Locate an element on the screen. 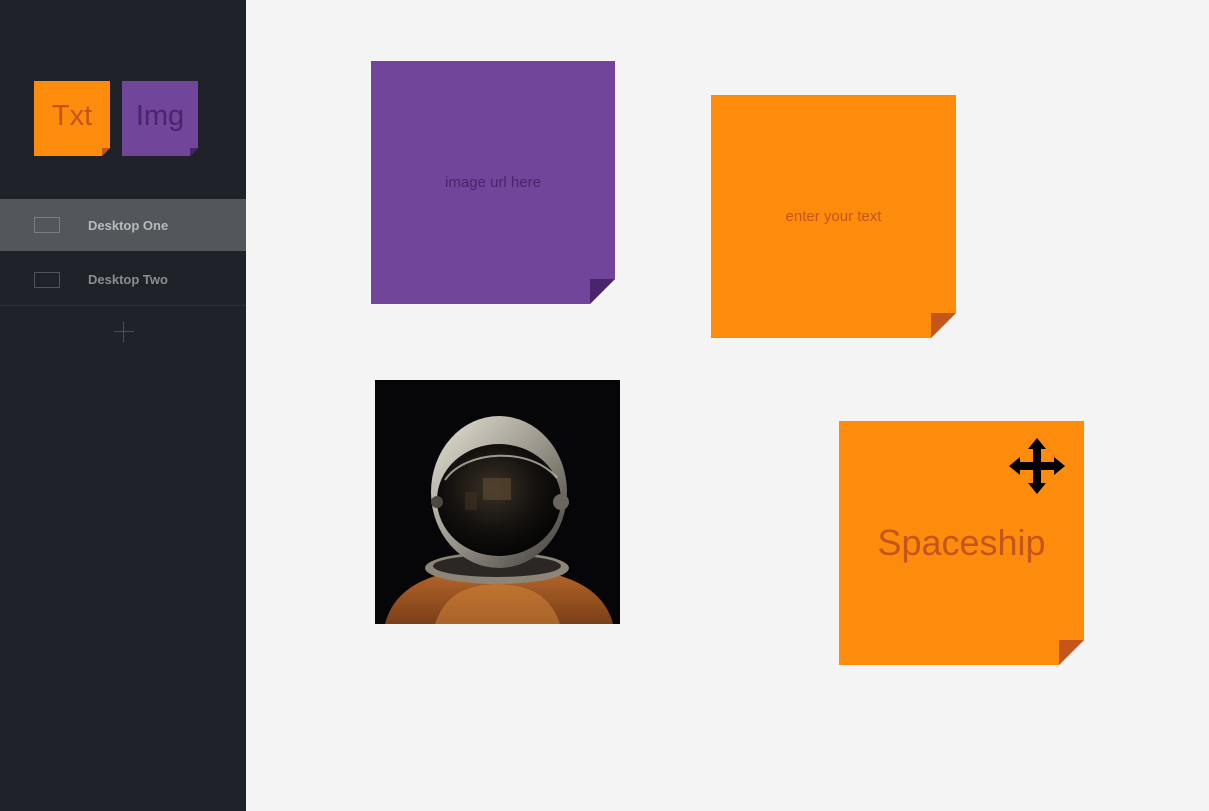 The height and width of the screenshot is (811, 1209). desktop-item-two: Desktop Two is located at coordinates (123, 280).